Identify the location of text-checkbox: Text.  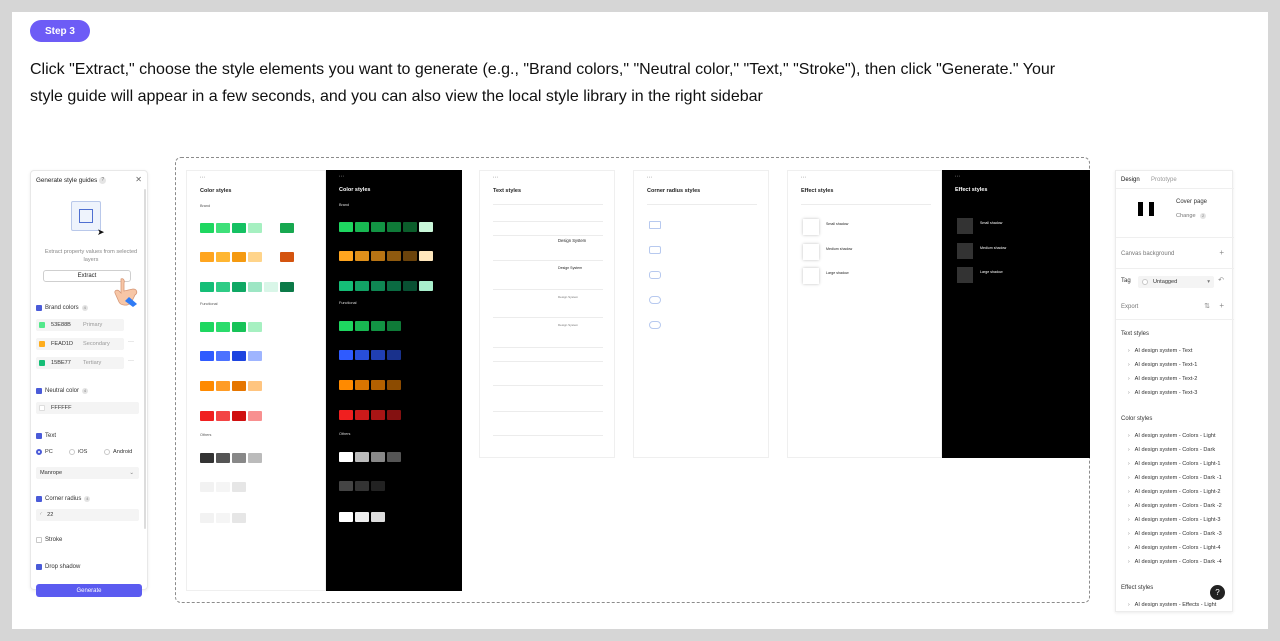
(46, 436).